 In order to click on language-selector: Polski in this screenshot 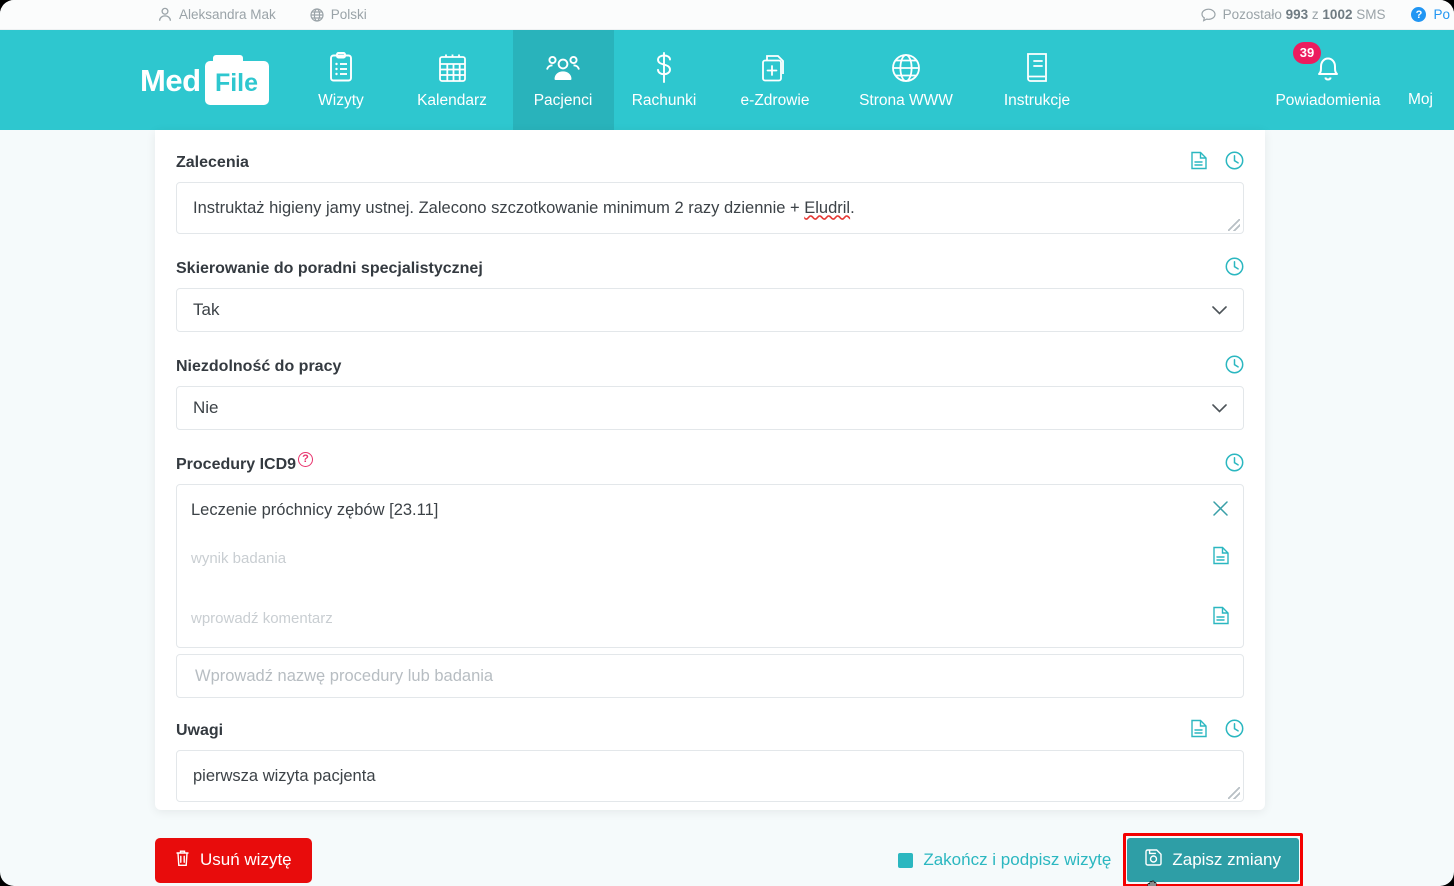, I will do `click(338, 14)`.